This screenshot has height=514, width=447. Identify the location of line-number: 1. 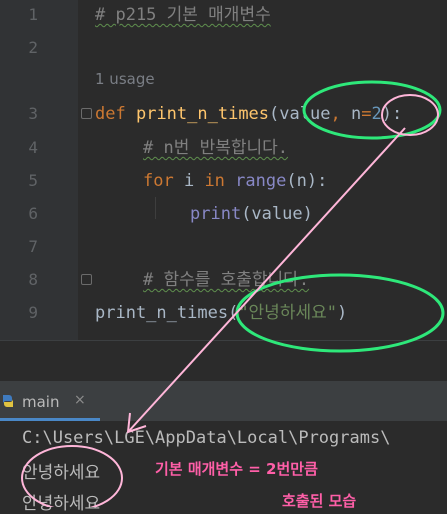
(33, 14).